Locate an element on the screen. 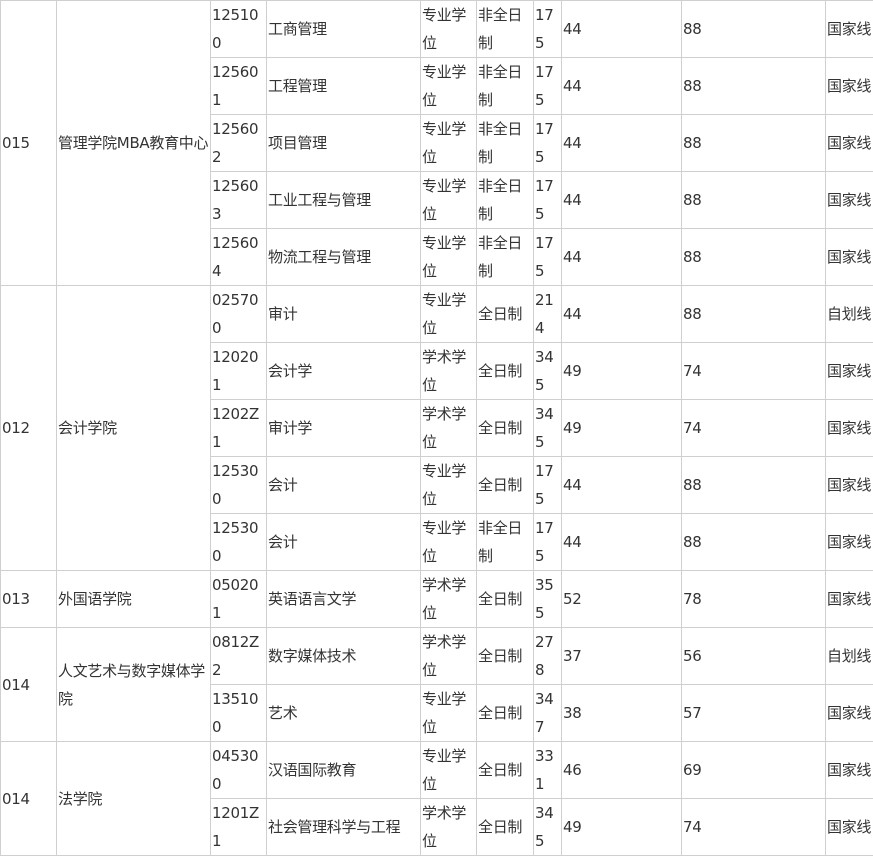  subject-score-a-cell: 46 is located at coordinates (621, 770).